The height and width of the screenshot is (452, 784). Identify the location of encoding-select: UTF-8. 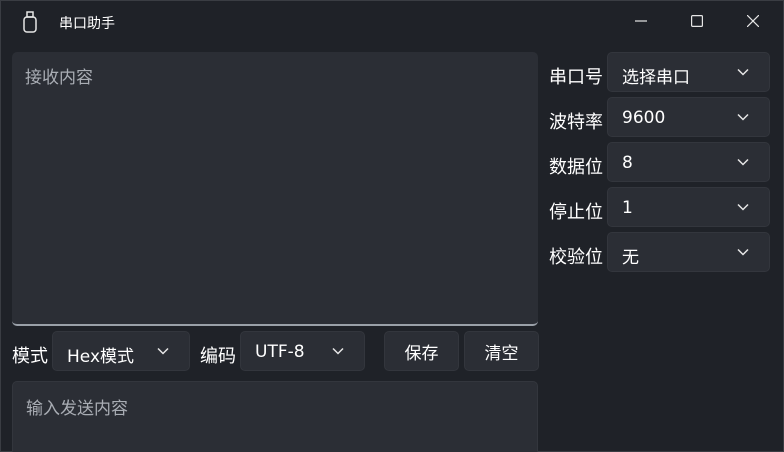
(302, 351).